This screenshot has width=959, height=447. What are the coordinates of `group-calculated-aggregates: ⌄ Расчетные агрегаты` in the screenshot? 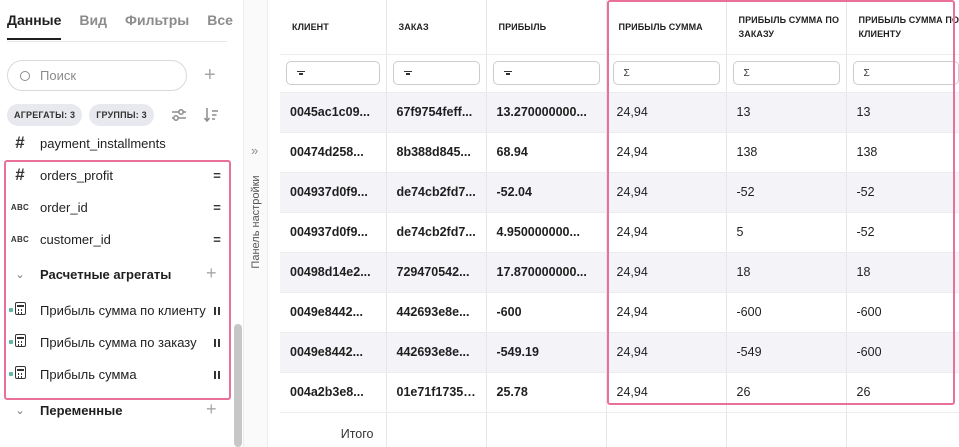 It's located at (114, 274).